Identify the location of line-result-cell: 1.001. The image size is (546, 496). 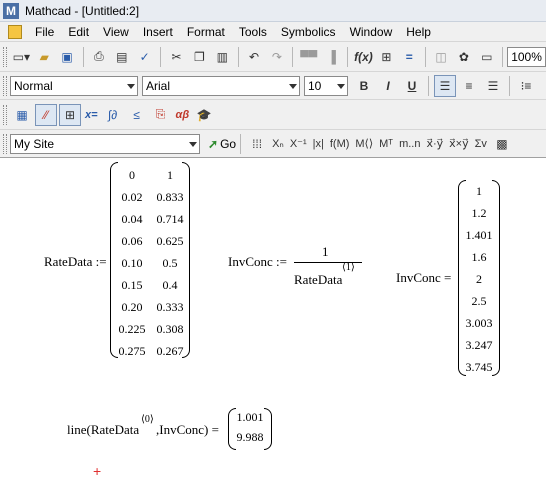
(250, 417).